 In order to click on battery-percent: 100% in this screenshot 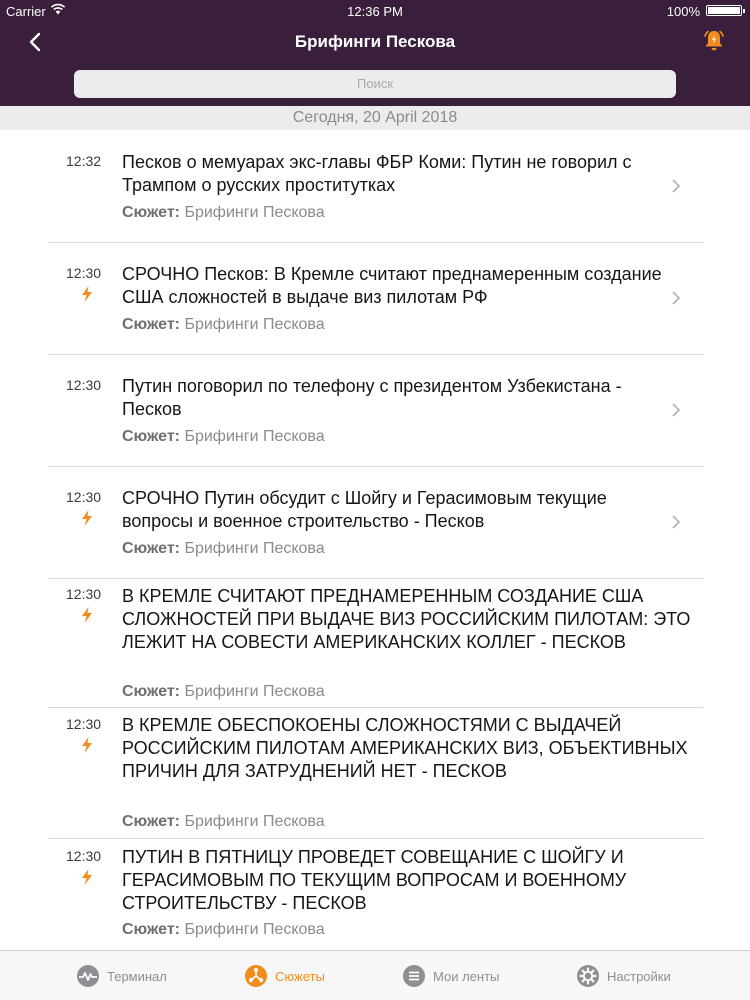, I will do `click(683, 11)`.